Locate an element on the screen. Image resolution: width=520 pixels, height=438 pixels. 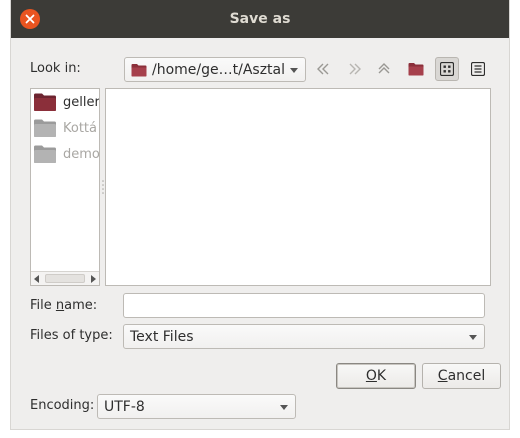
sidebar-item-home: geller is located at coordinates (66, 102).